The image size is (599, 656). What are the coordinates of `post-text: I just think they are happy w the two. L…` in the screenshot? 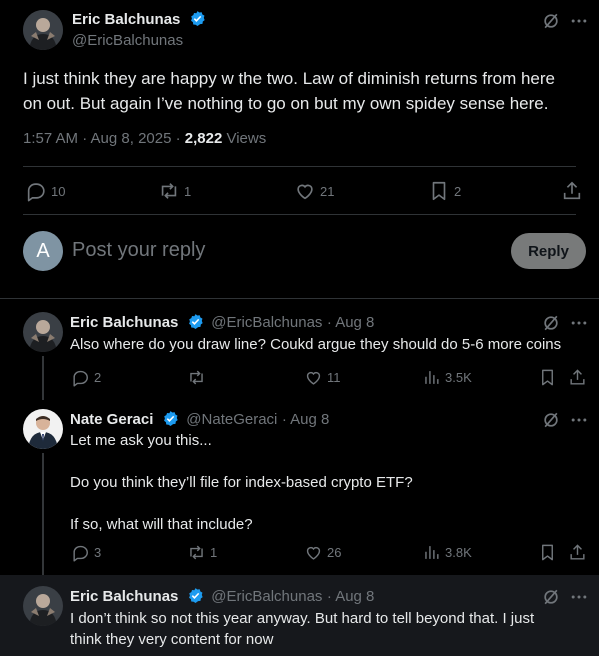 It's located at (289, 91).